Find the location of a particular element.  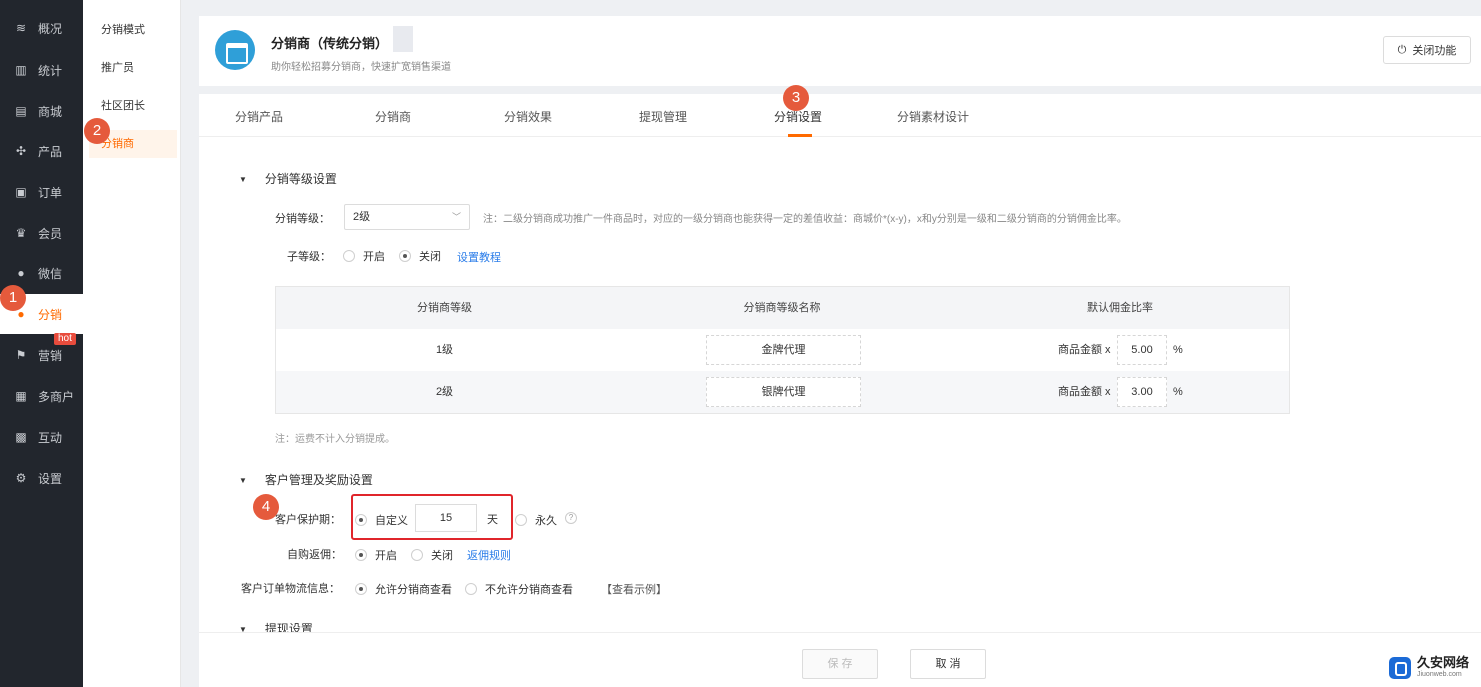

nav-label: 产品 is located at coordinates (50, 151).